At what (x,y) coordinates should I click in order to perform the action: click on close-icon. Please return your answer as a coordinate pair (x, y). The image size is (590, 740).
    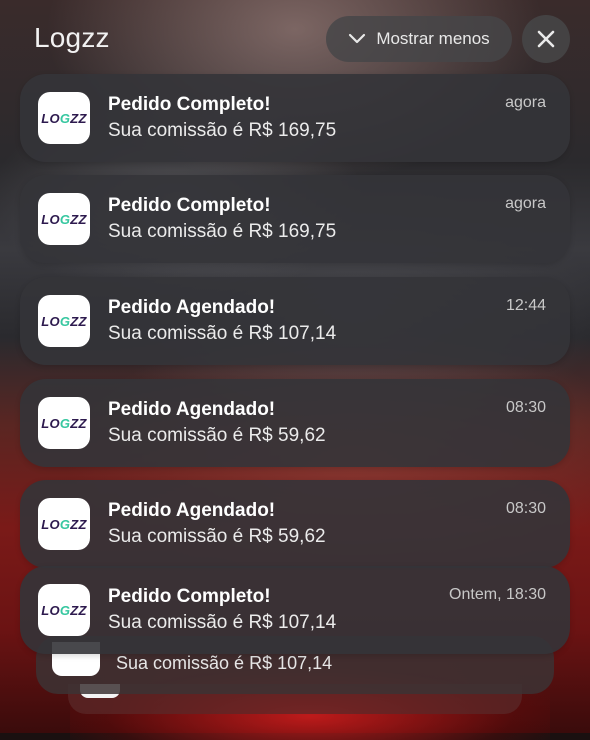
    Looking at the image, I should click on (546, 39).